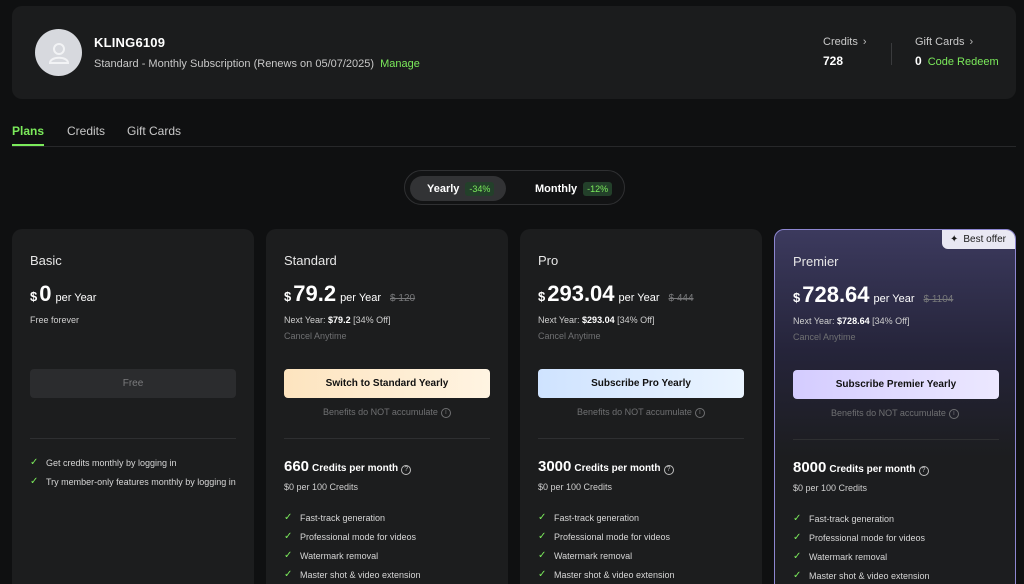 The height and width of the screenshot is (584, 1024). Describe the element at coordinates (963, 62) in the screenshot. I see `code-redeem-link: Code Redeem` at that location.